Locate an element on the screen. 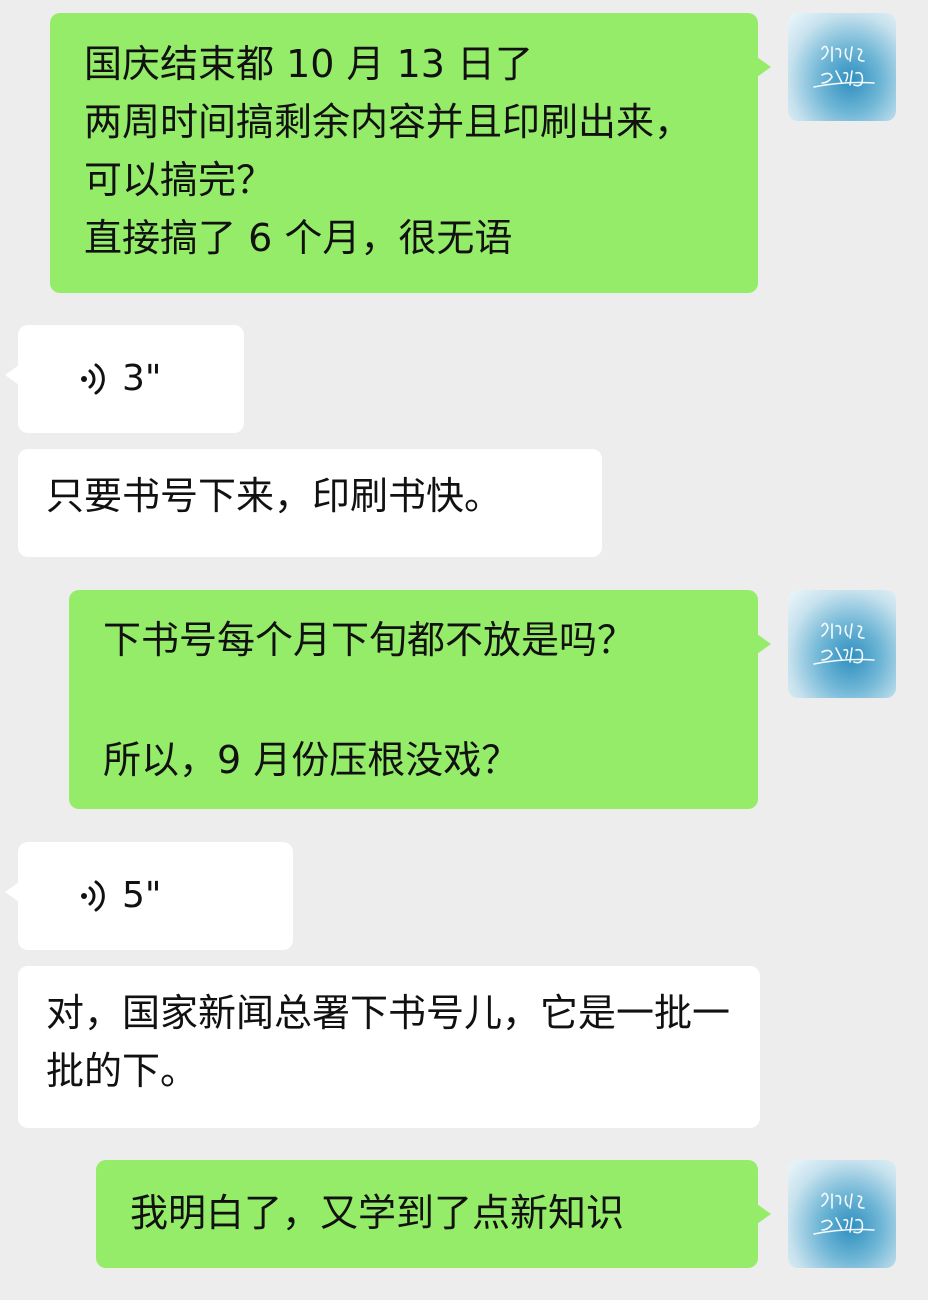  voice-duration: 3" is located at coordinates (142, 378).